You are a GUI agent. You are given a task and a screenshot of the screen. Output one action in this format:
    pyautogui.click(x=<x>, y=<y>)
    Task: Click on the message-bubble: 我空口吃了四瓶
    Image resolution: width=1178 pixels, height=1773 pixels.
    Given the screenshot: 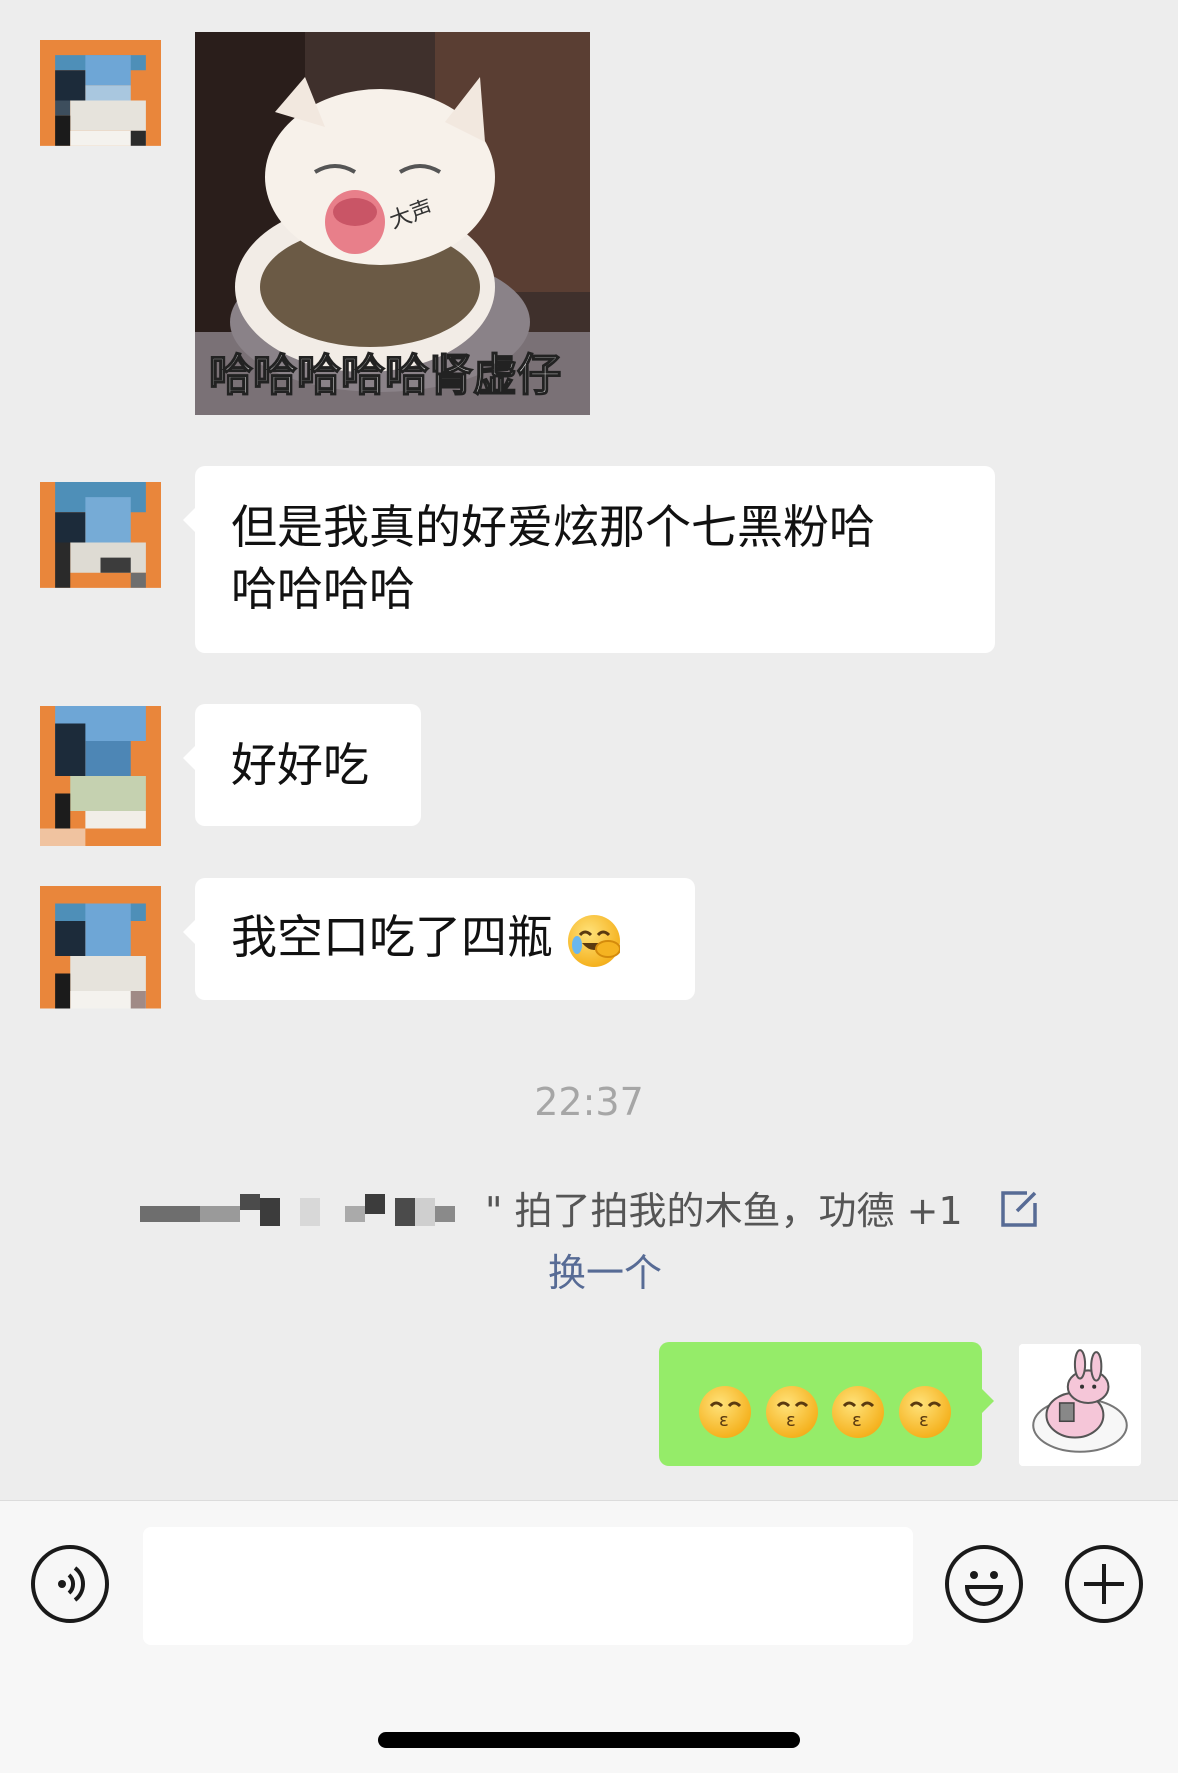 What is the action you would take?
    pyautogui.click(x=439, y=939)
    